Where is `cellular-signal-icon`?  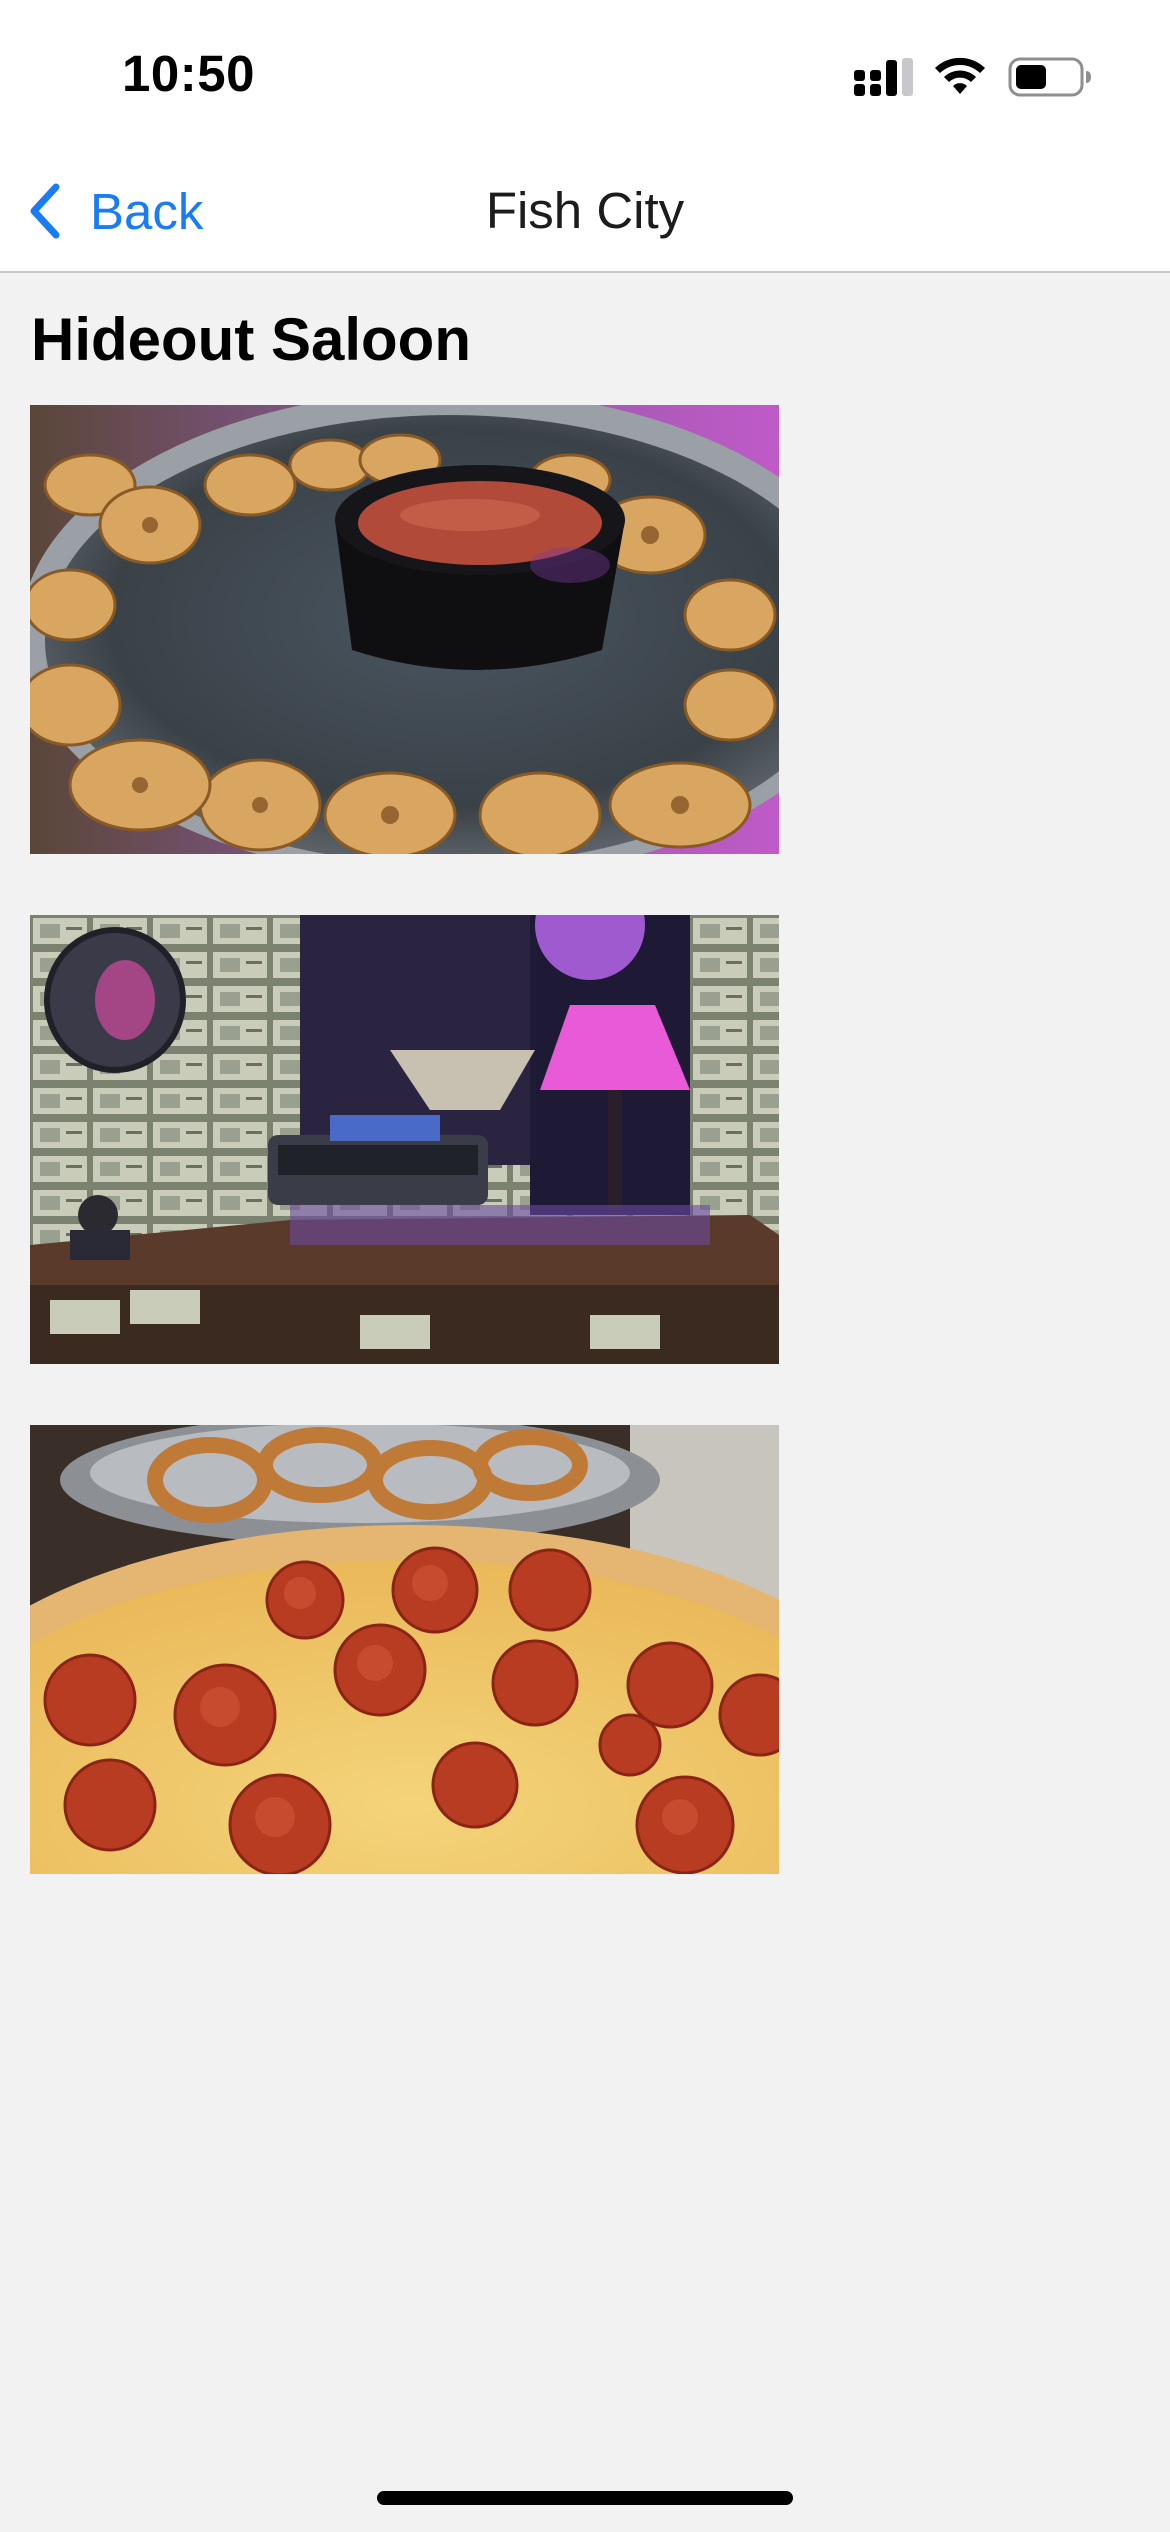 cellular-signal-icon is located at coordinates (883, 77).